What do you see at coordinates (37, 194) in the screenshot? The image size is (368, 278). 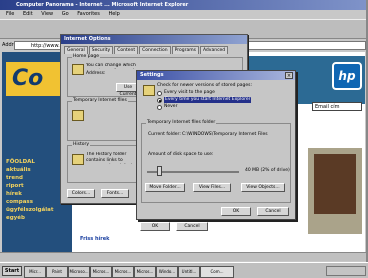 I see `nav-link: hírek` at bounding box center [37, 194].